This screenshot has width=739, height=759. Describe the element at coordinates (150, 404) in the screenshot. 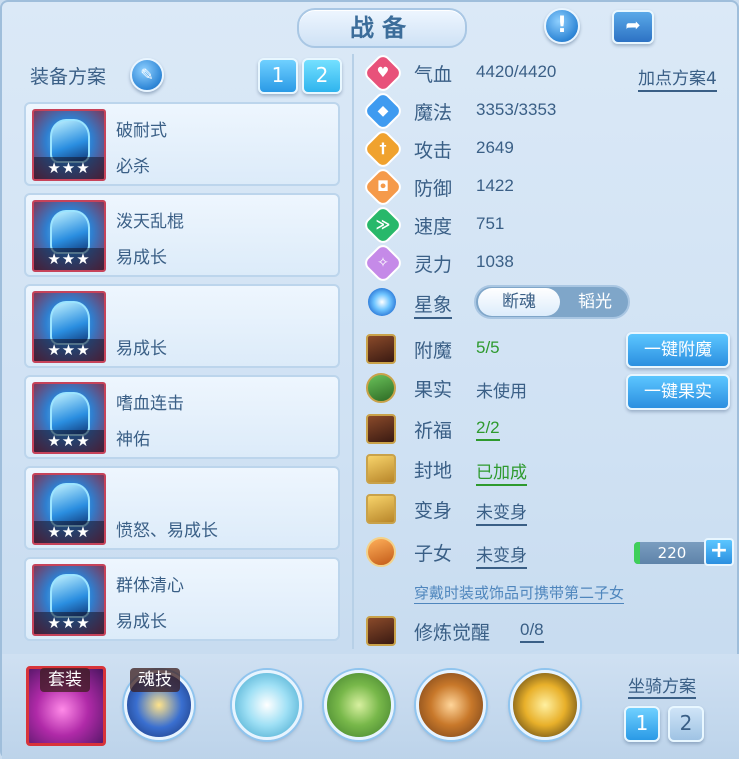

I see `equip-name: 嗜血连击` at that location.